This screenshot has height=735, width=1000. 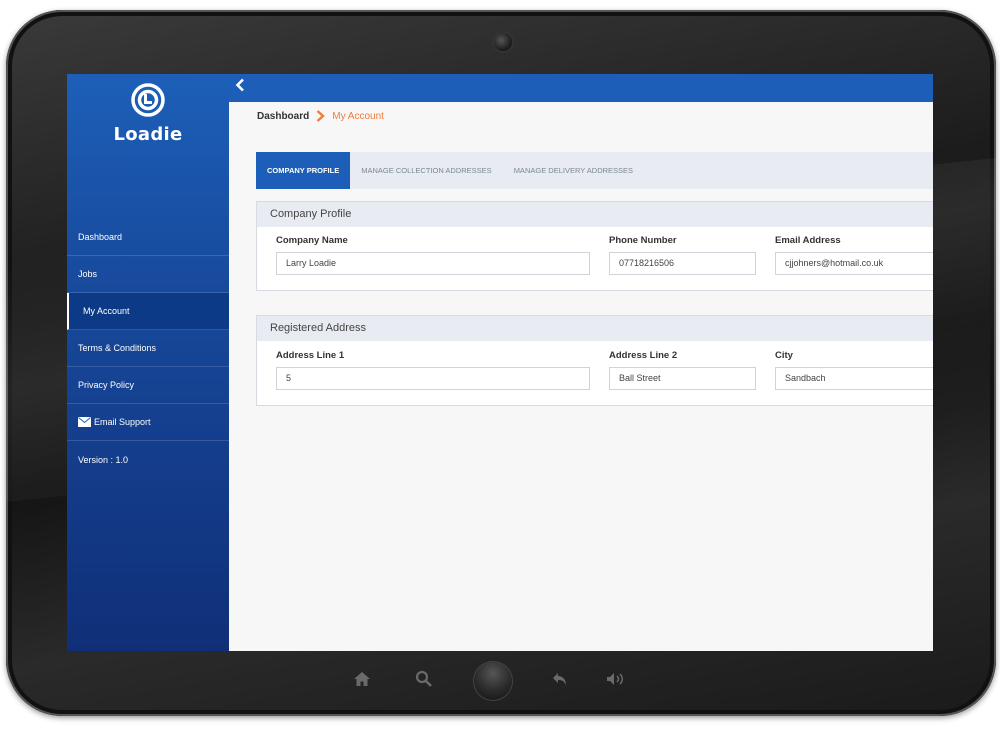 I want to click on company-name-field: Larry Loadie, so click(x=433, y=263).